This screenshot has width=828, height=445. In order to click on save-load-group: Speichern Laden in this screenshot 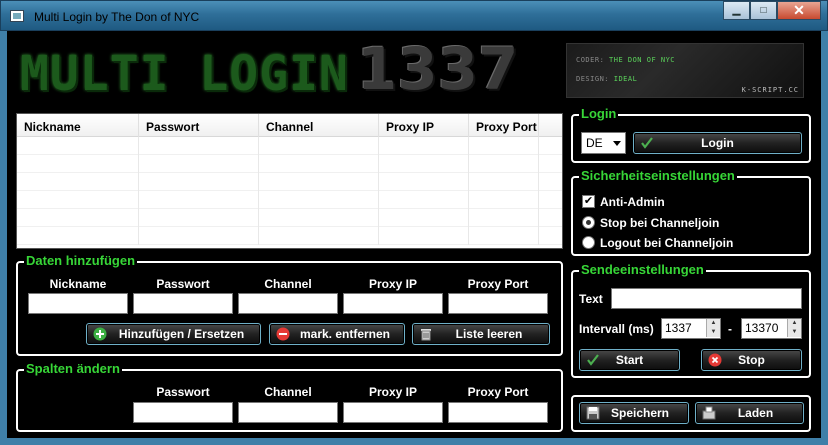, I will do `click(691, 413)`.